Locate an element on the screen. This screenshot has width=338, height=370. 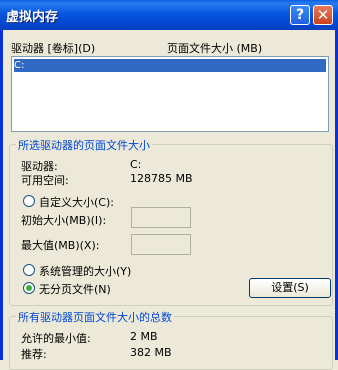
drive-list-item-label: C: is located at coordinates (19, 65).